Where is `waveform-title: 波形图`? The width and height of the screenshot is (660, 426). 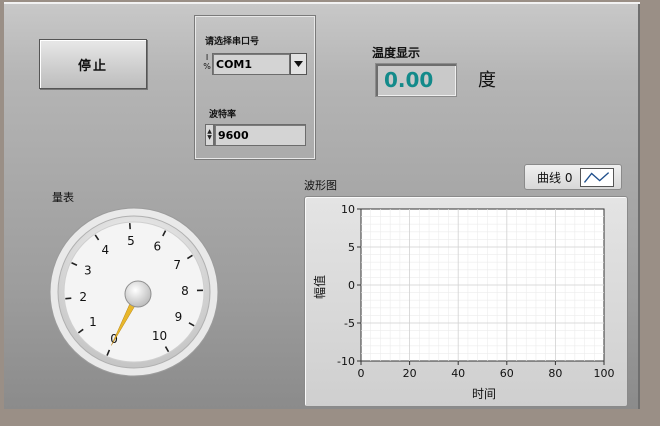 waveform-title: 波形图 is located at coordinates (320, 185).